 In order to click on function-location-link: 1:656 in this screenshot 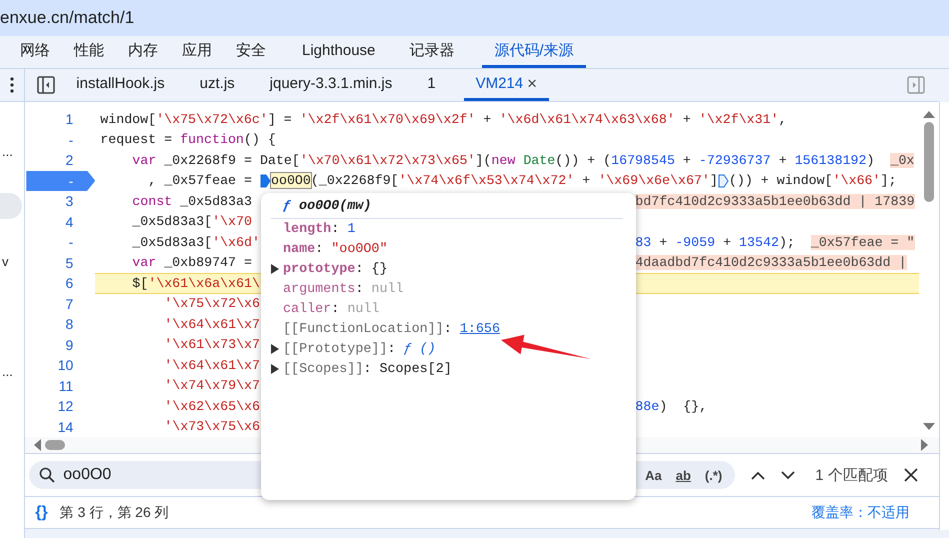, I will do `click(480, 329)`.